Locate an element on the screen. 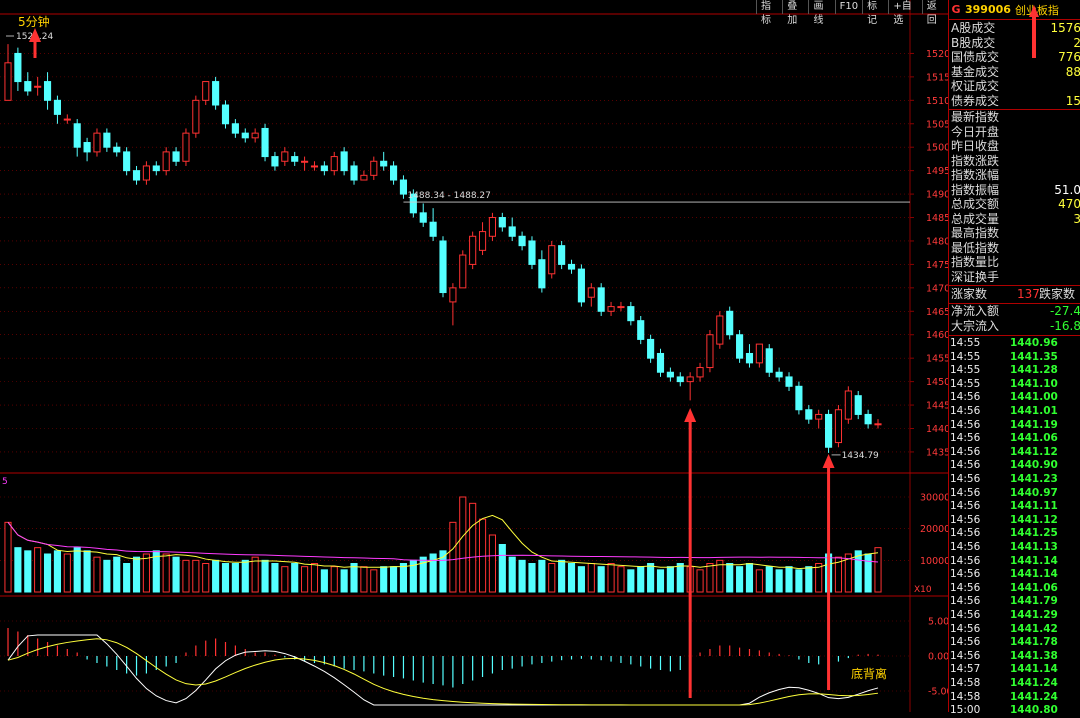  stat-row: 总成交量 3 is located at coordinates (1015, 219).